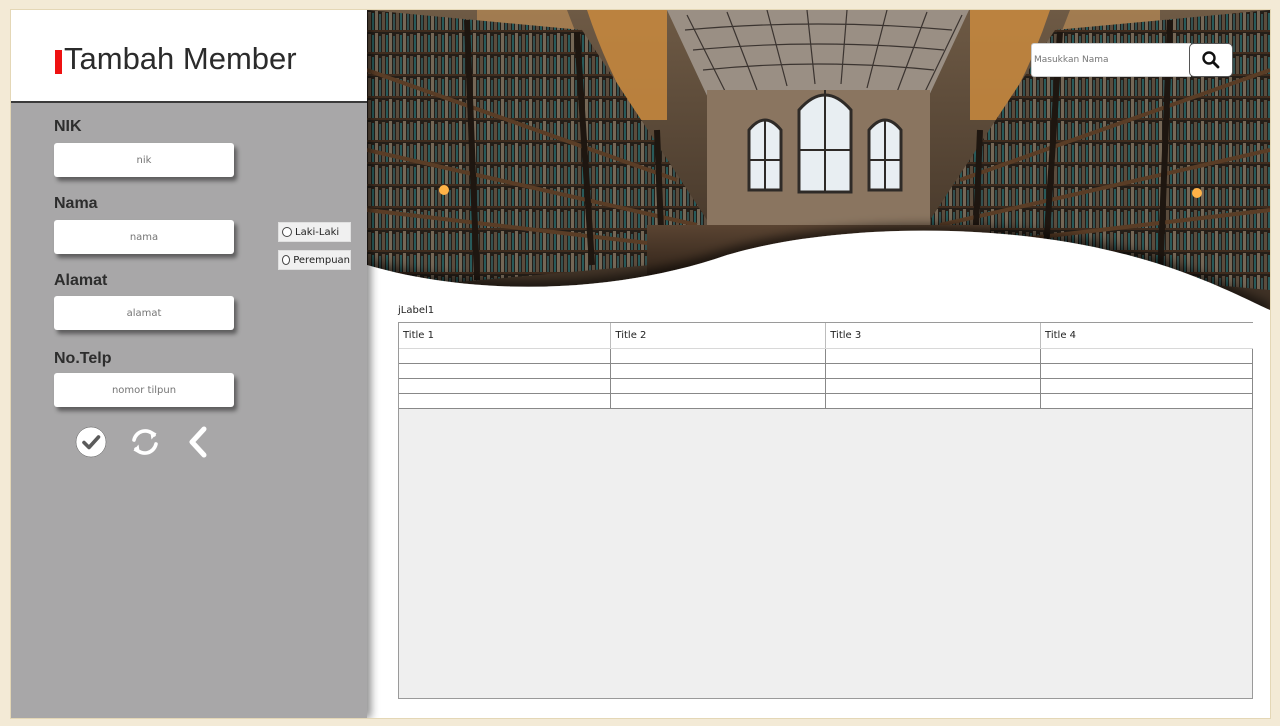 Image resolution: width=1280 pixels, height=726 pixels. I want to click on radio-perempuan-label: Perempuan, so click(321, 260).